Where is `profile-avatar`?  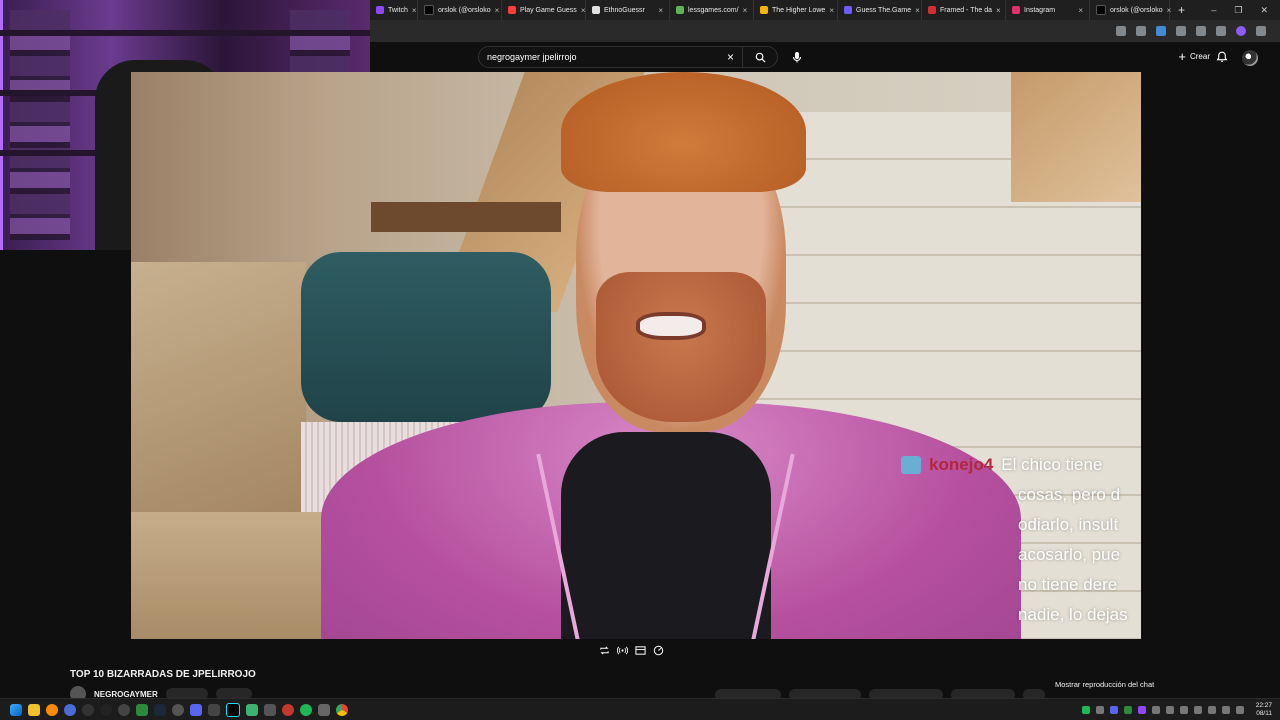
profile-avatar is located at coordinates (1241, 31).